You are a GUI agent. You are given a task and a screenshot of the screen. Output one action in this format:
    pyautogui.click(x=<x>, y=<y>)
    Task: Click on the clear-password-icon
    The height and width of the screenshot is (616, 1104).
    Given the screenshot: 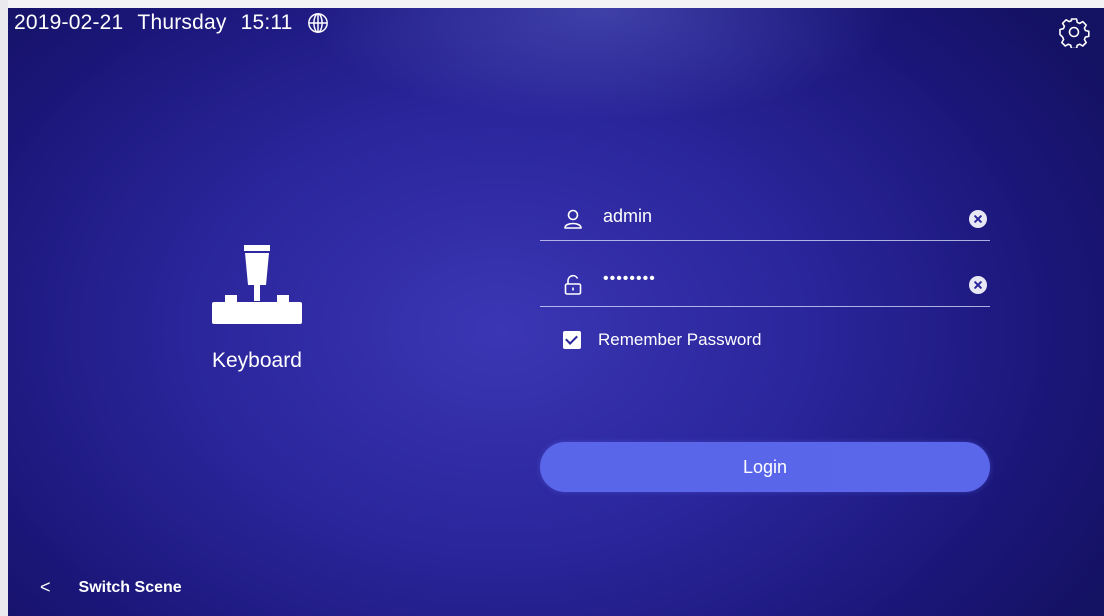 What is the action you would take?
    pyautogui.click(x=978, y=285)
    